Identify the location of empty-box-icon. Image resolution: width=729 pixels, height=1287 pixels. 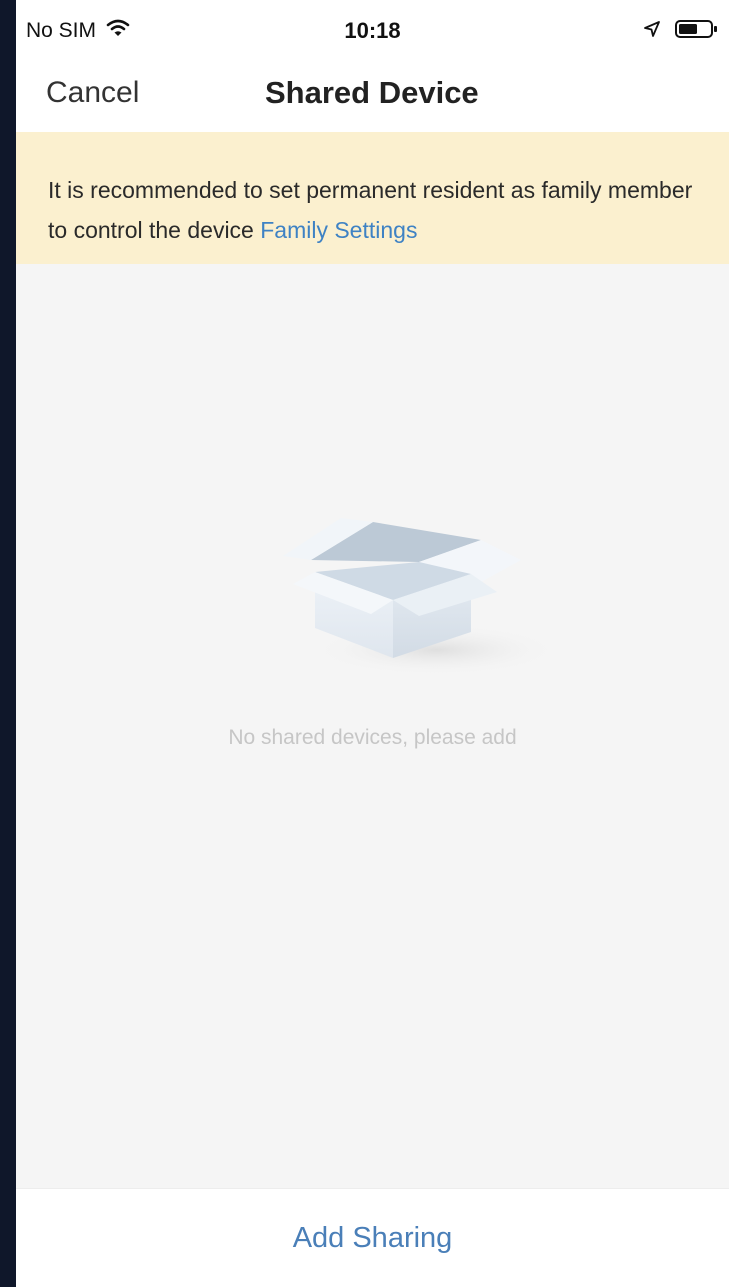
(421, 605).